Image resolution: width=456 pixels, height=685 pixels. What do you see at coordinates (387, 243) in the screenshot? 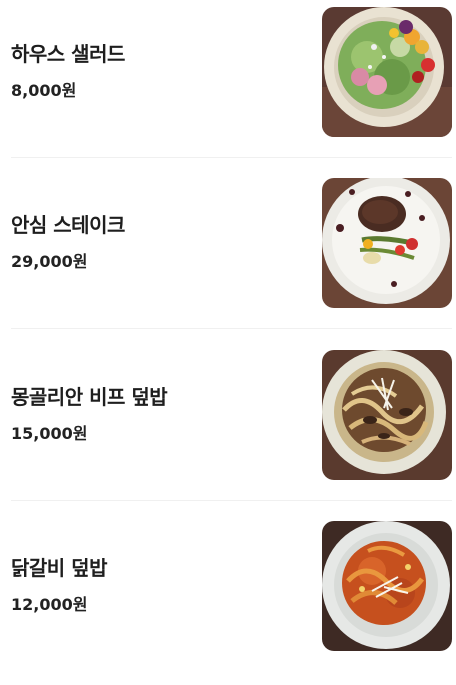
I see `tenderloin-steak-photo` at bounding box center [387, 243].